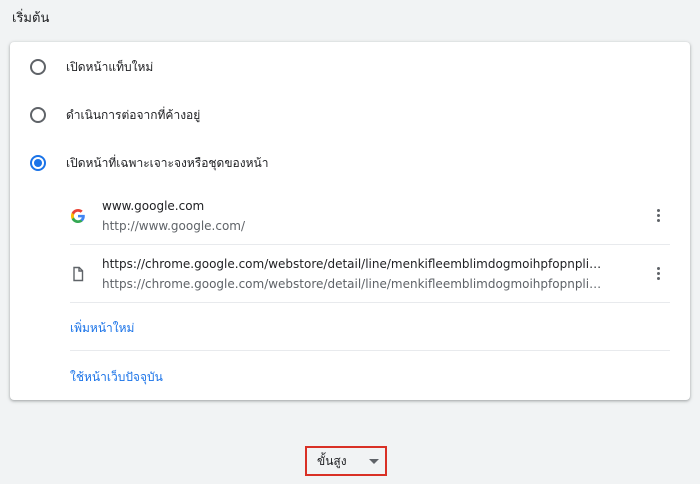  I want to click on page-url: http://www.google.com/, so click(174, 226).